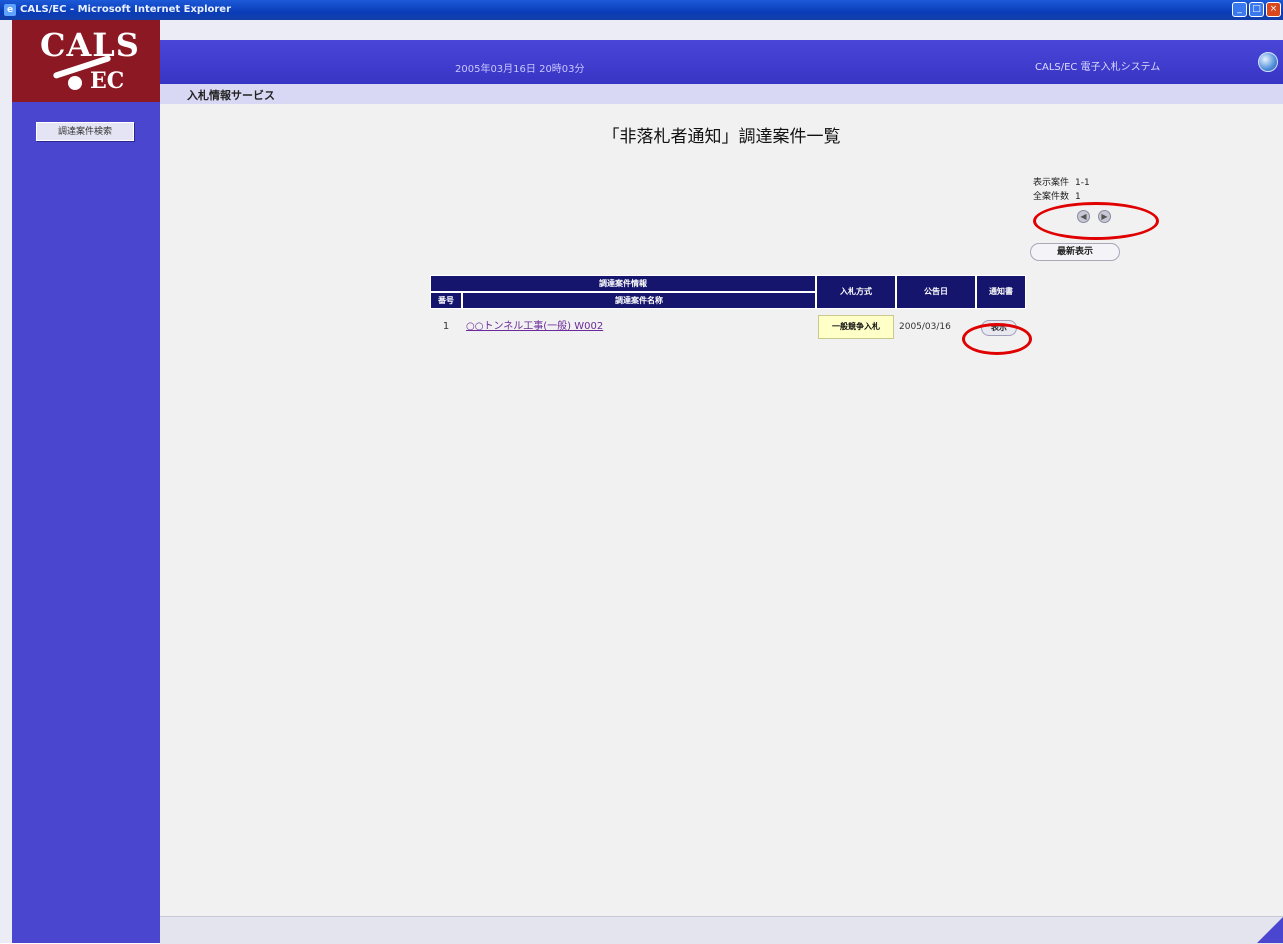 The width and height of the screenshot is (1283, 944). Describe the element at coordinates (1083, 216) in the screenshot. I see `prev-page-button: ◀` at that location.